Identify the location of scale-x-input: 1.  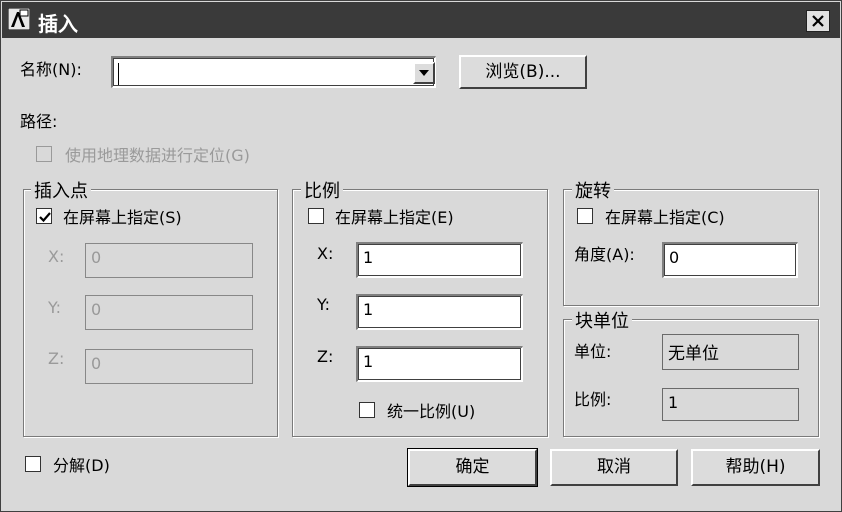
(439, 260).